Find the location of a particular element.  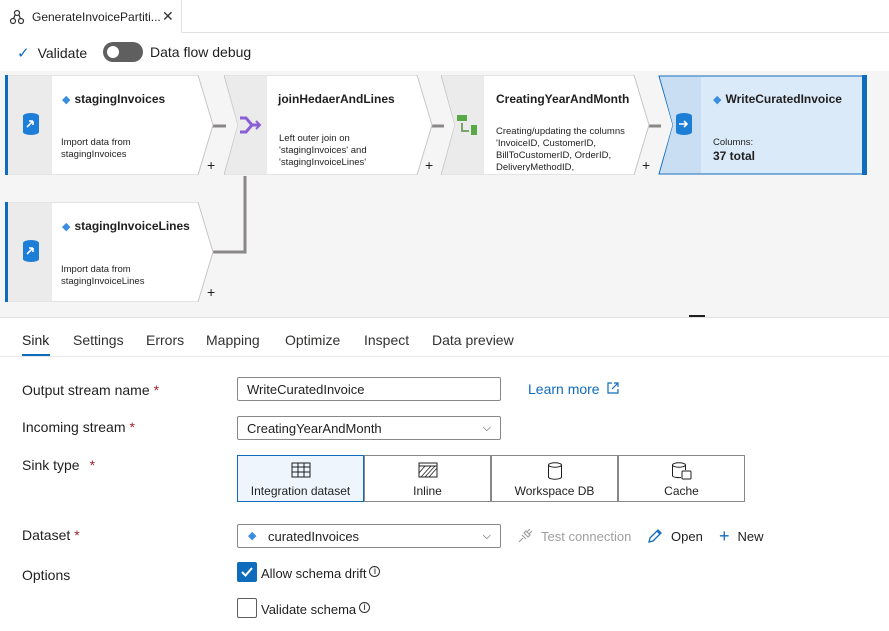

tab-mapping: Mapping is located at coordinates (233, 340).